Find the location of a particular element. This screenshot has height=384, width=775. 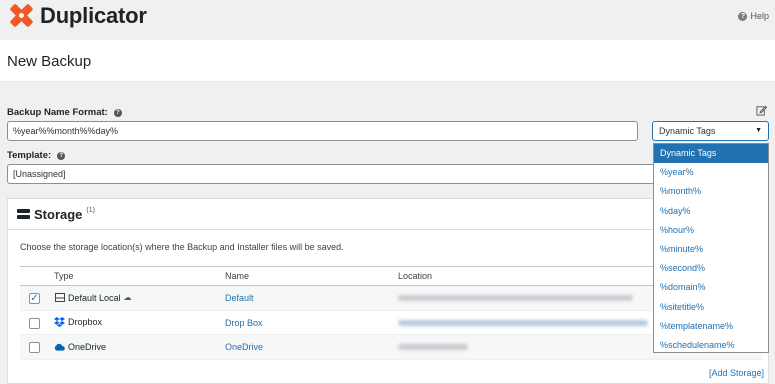

dropdown-item: %second% is located at coordinates (711, 268).